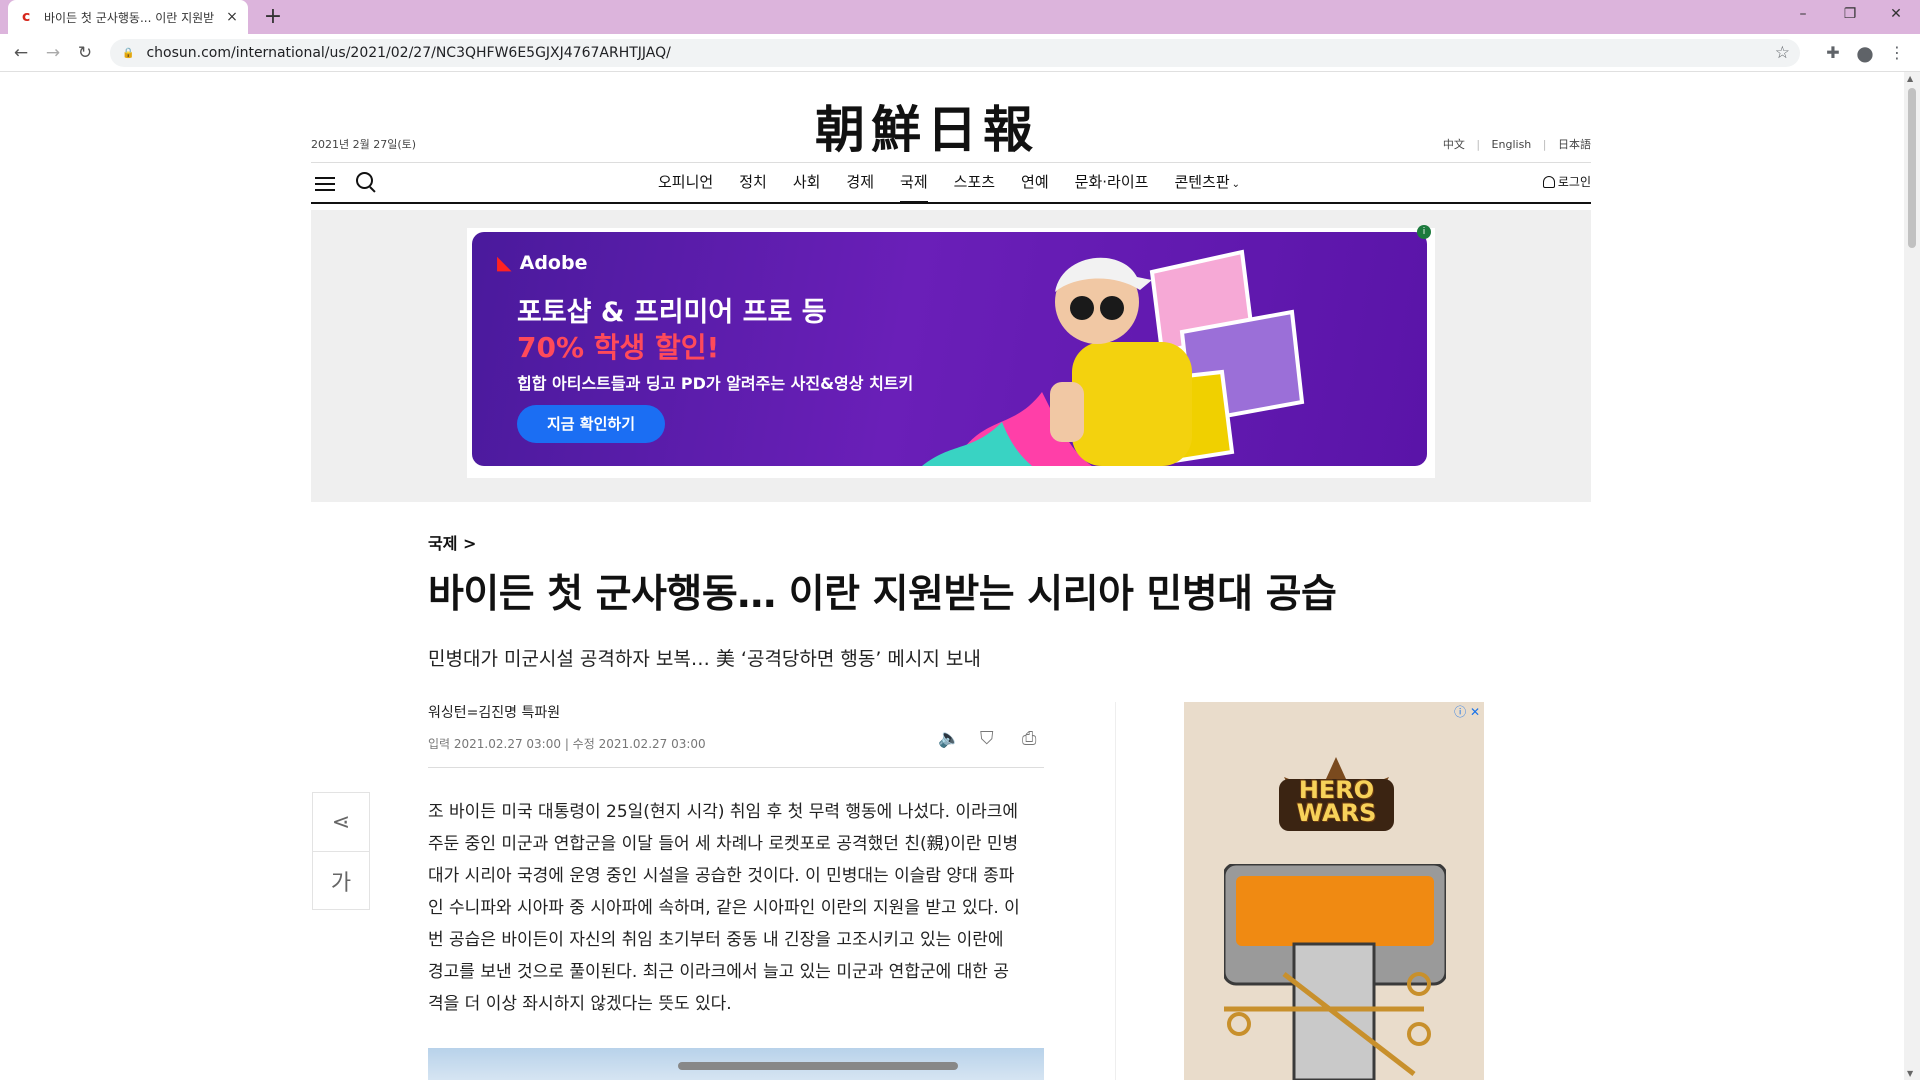 The width and height of the screenshot is (1920, 1080). I want to click on floating-tools: ⋖ 가, so click(341, 851).